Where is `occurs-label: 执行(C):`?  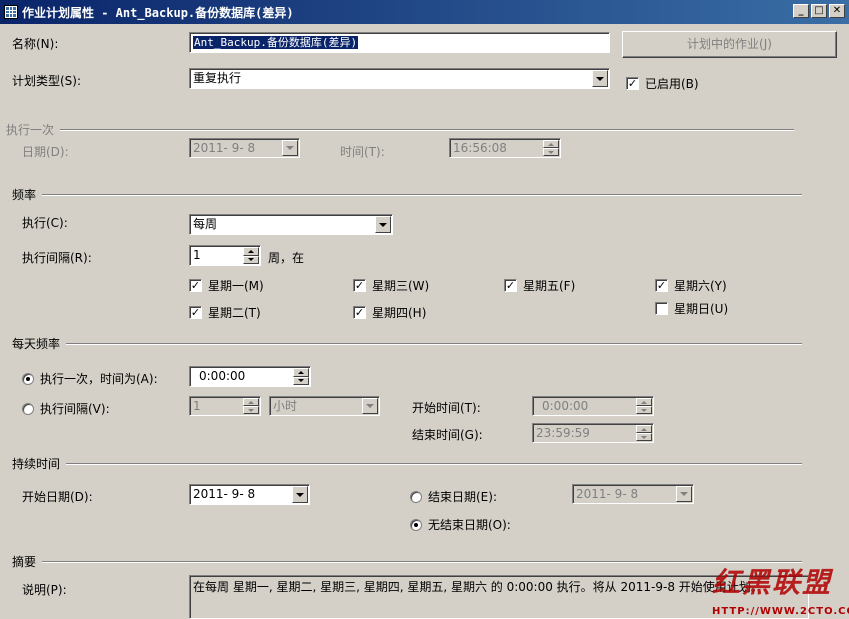 occurs-label: 执行(C): is located at coordinates (45, 223).